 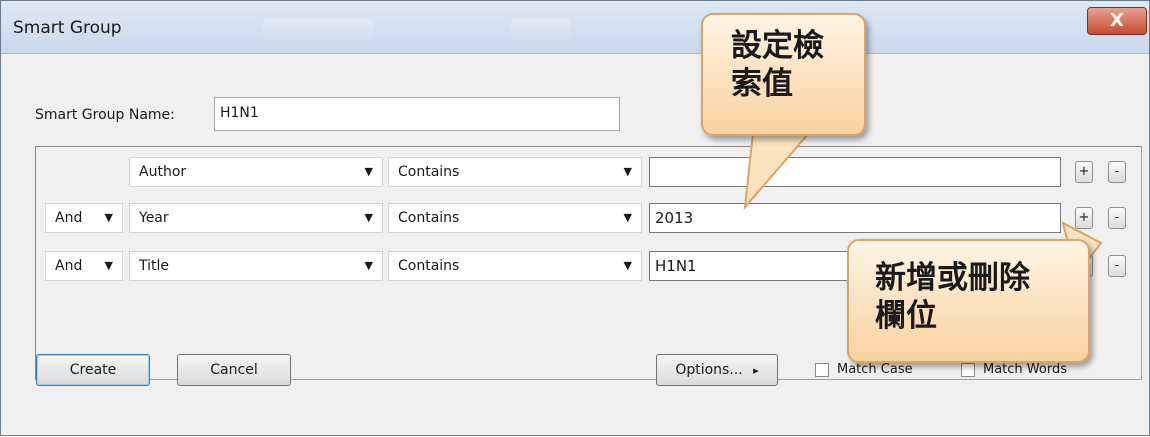 I want to click on callout-add-remove: 新增或刪除 欄位, so click(x=968, y=301).